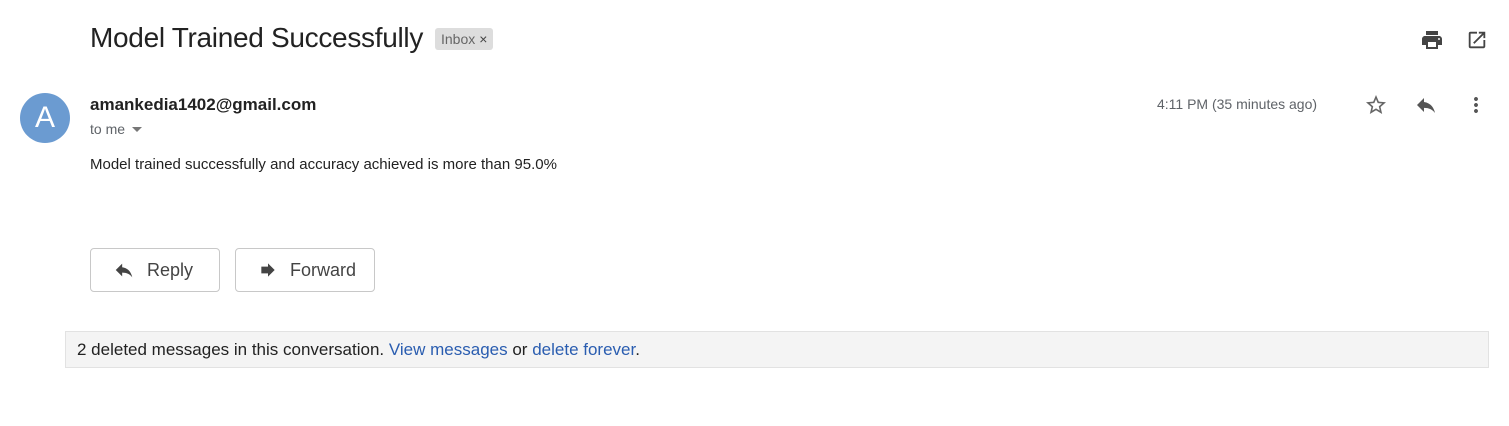 This screenshot has height=426, width=1509. Describe the element at coordinates (583, 349) in the screenshot. I see `delete-forever-link: delete forever` at that location.